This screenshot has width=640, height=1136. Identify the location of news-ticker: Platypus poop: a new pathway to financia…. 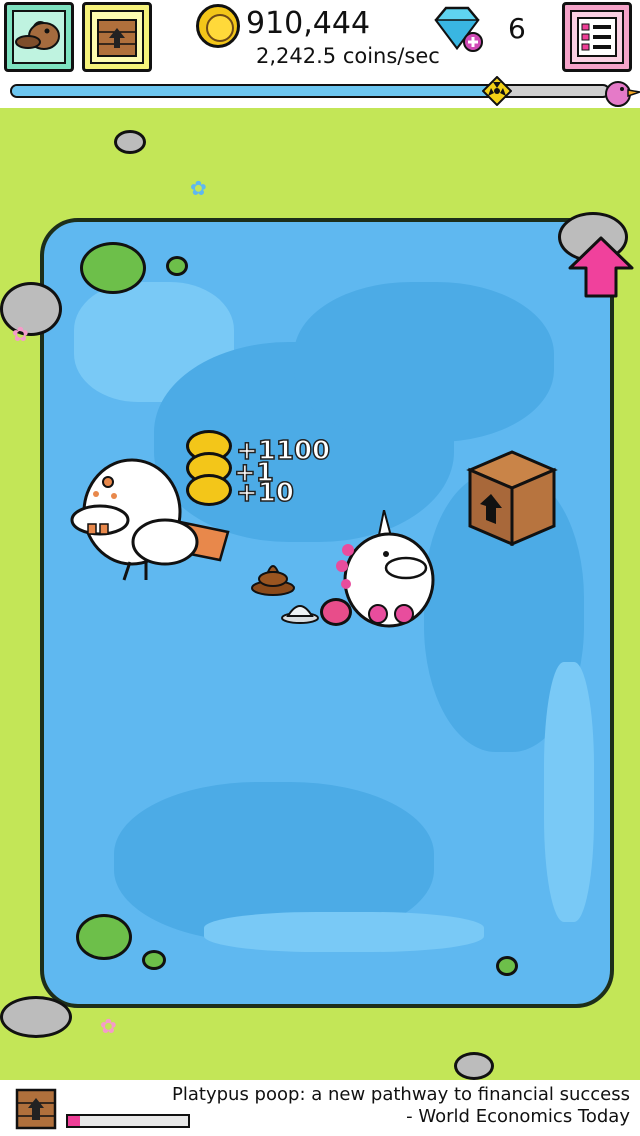
(401, 1106).